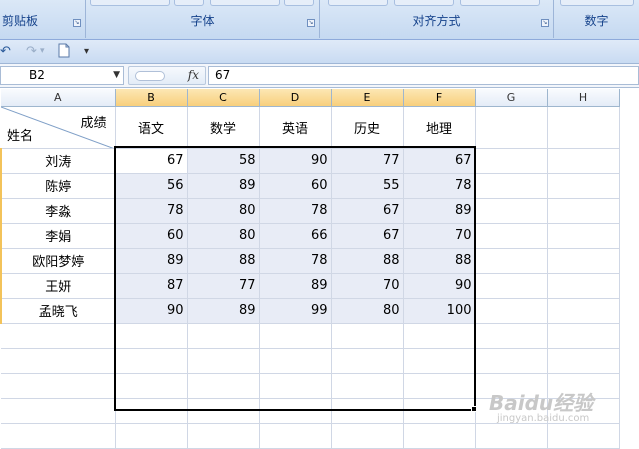 The image size is (639, 449). I want to click on column-header-g: G, so click(511, 98).